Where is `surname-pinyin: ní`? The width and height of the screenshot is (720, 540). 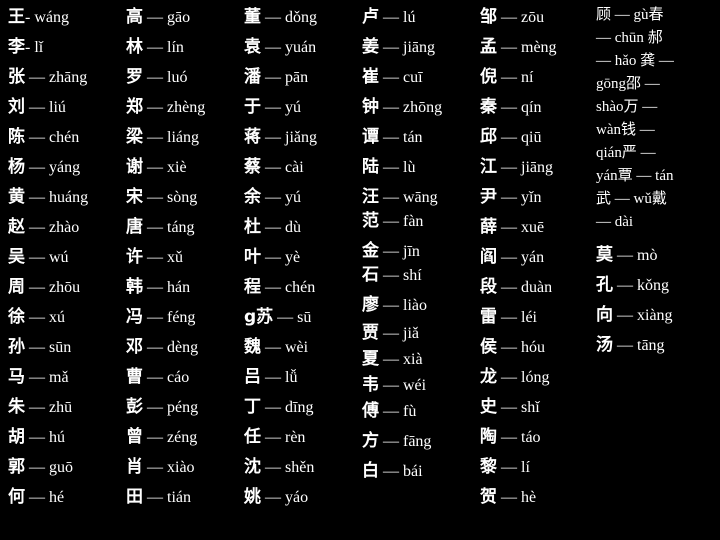 surname-pinyin: ní is located at coordinates (527, 77).